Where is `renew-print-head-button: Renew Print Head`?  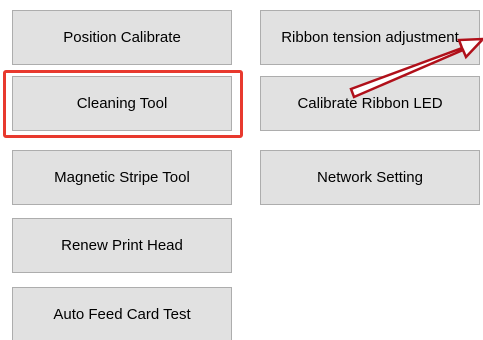
renew-print-head-button: Renew Print Head is located at coordinates (122, 245).